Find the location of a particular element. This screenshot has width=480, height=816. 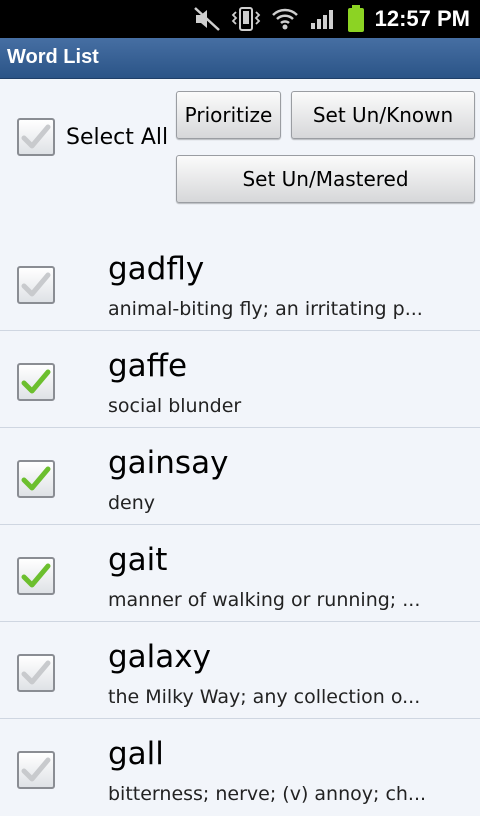

wifi-icon is located at coordinates (285, 19).